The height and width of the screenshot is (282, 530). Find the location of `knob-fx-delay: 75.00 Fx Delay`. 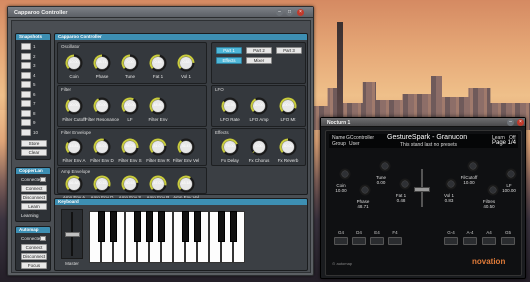

knob-fx-delay: 75.00 Fx Delay is located at coordinates (230, 150).